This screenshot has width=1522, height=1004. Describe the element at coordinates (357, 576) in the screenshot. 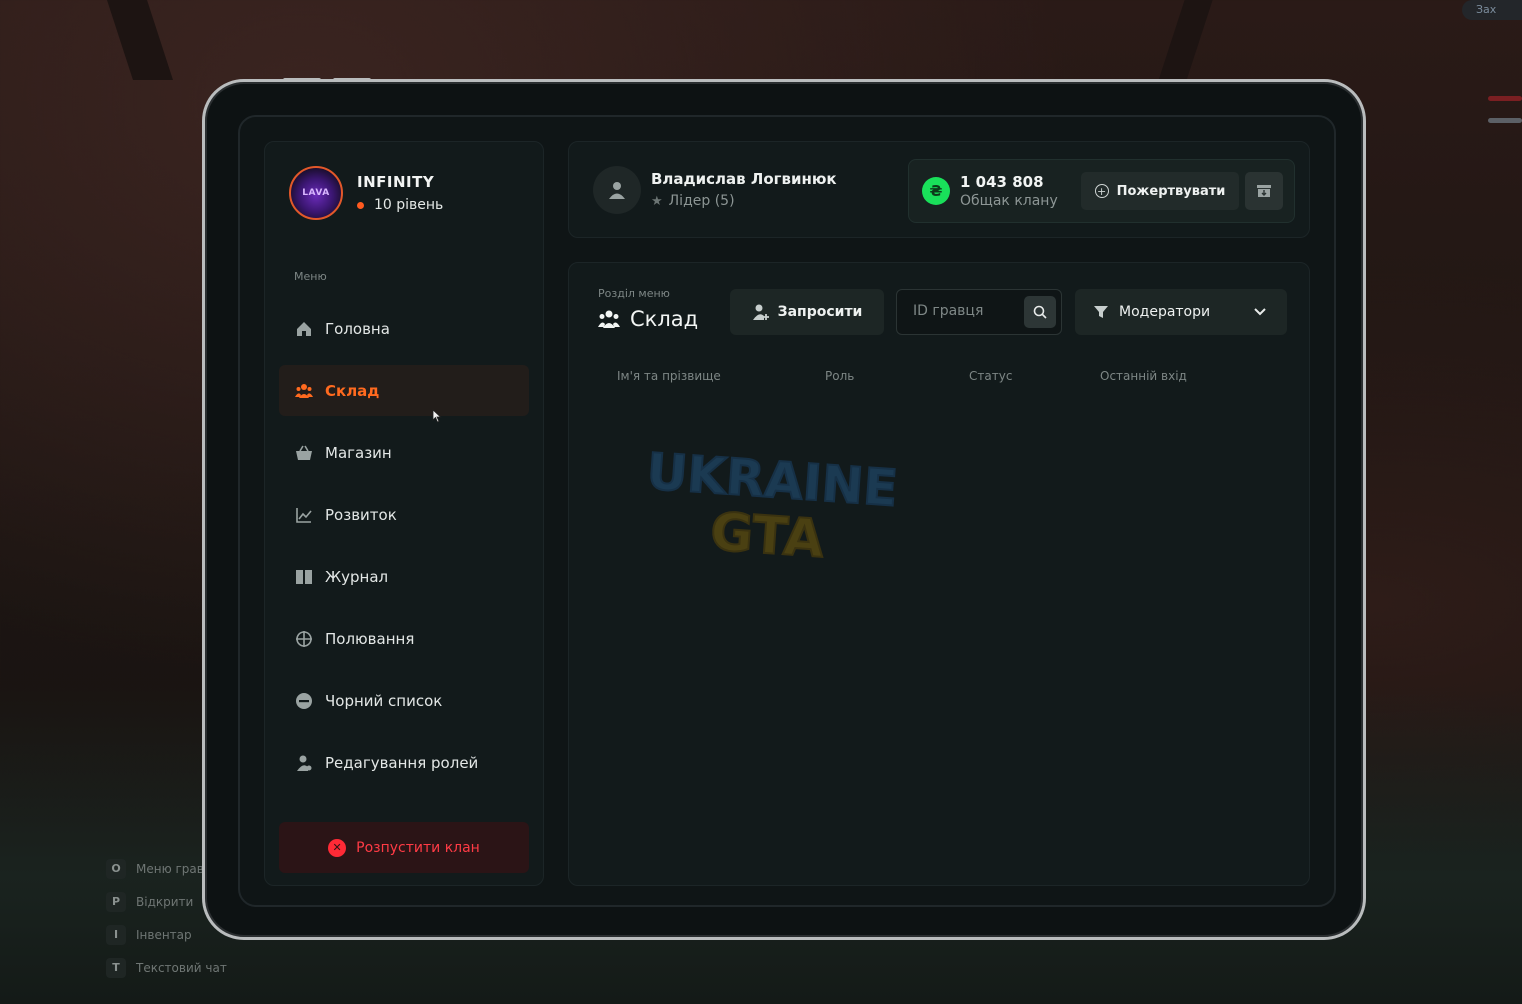

I see `sidebar-item-label: Журнал` at that location.